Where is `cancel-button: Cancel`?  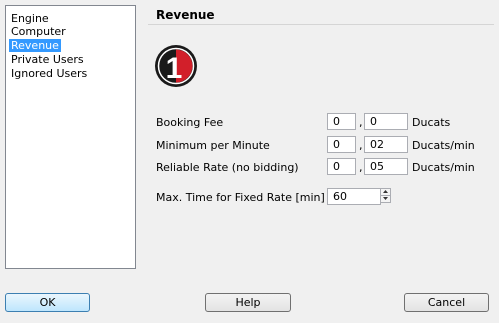
cancel-button: Cancel is located at coordinates (446, 302).